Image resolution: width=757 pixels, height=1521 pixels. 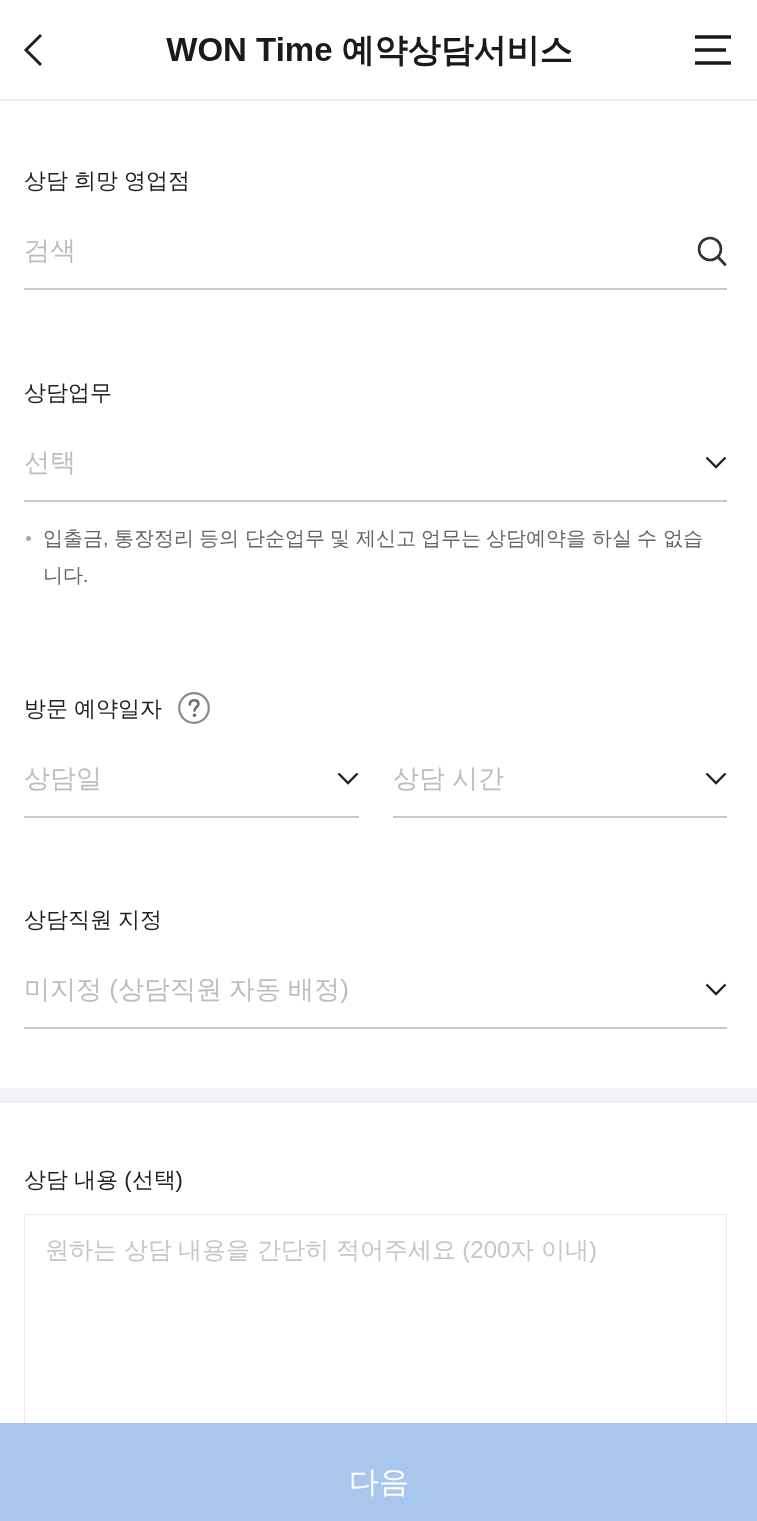 I want to click on search-icon, so click(x=712, y=251).